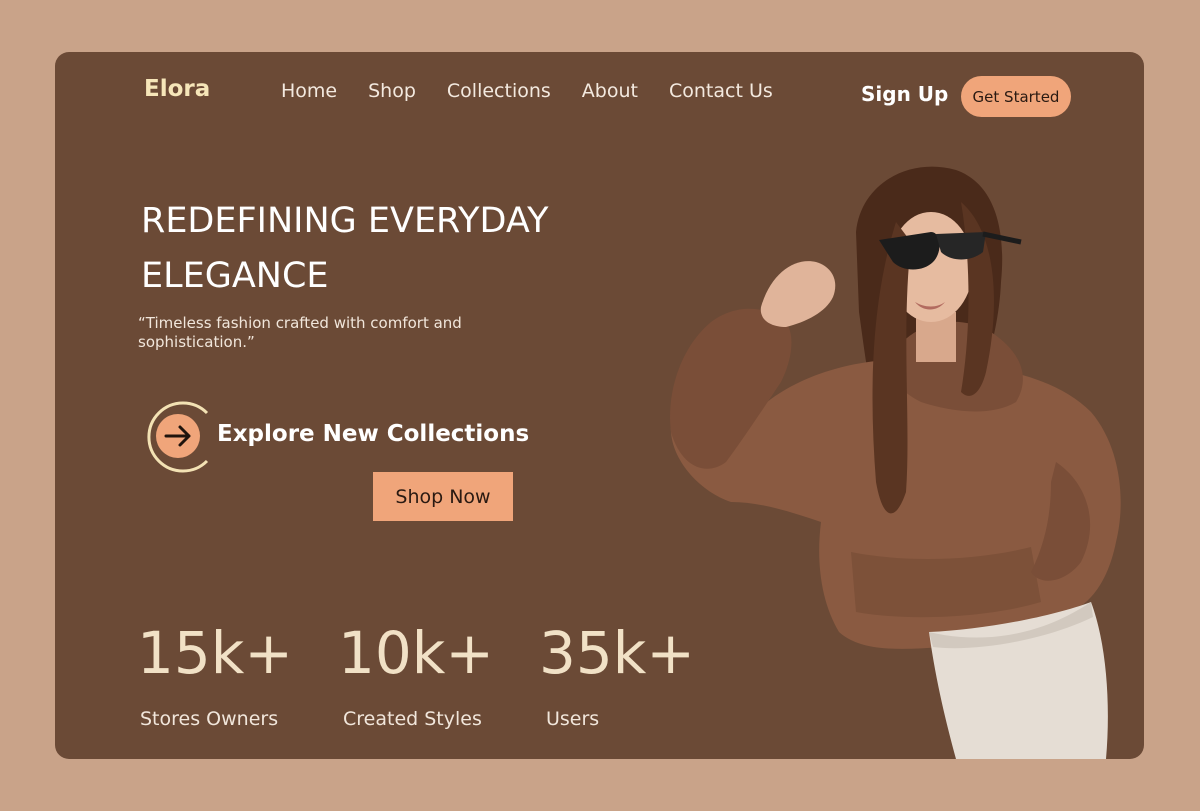 The height and width of the screenshot is (811, 1200). What do you see at coordinates (235, 276) in the screenshot?
I see `headline-line-2: ELEGANCE` at bounding box center [235, 276].